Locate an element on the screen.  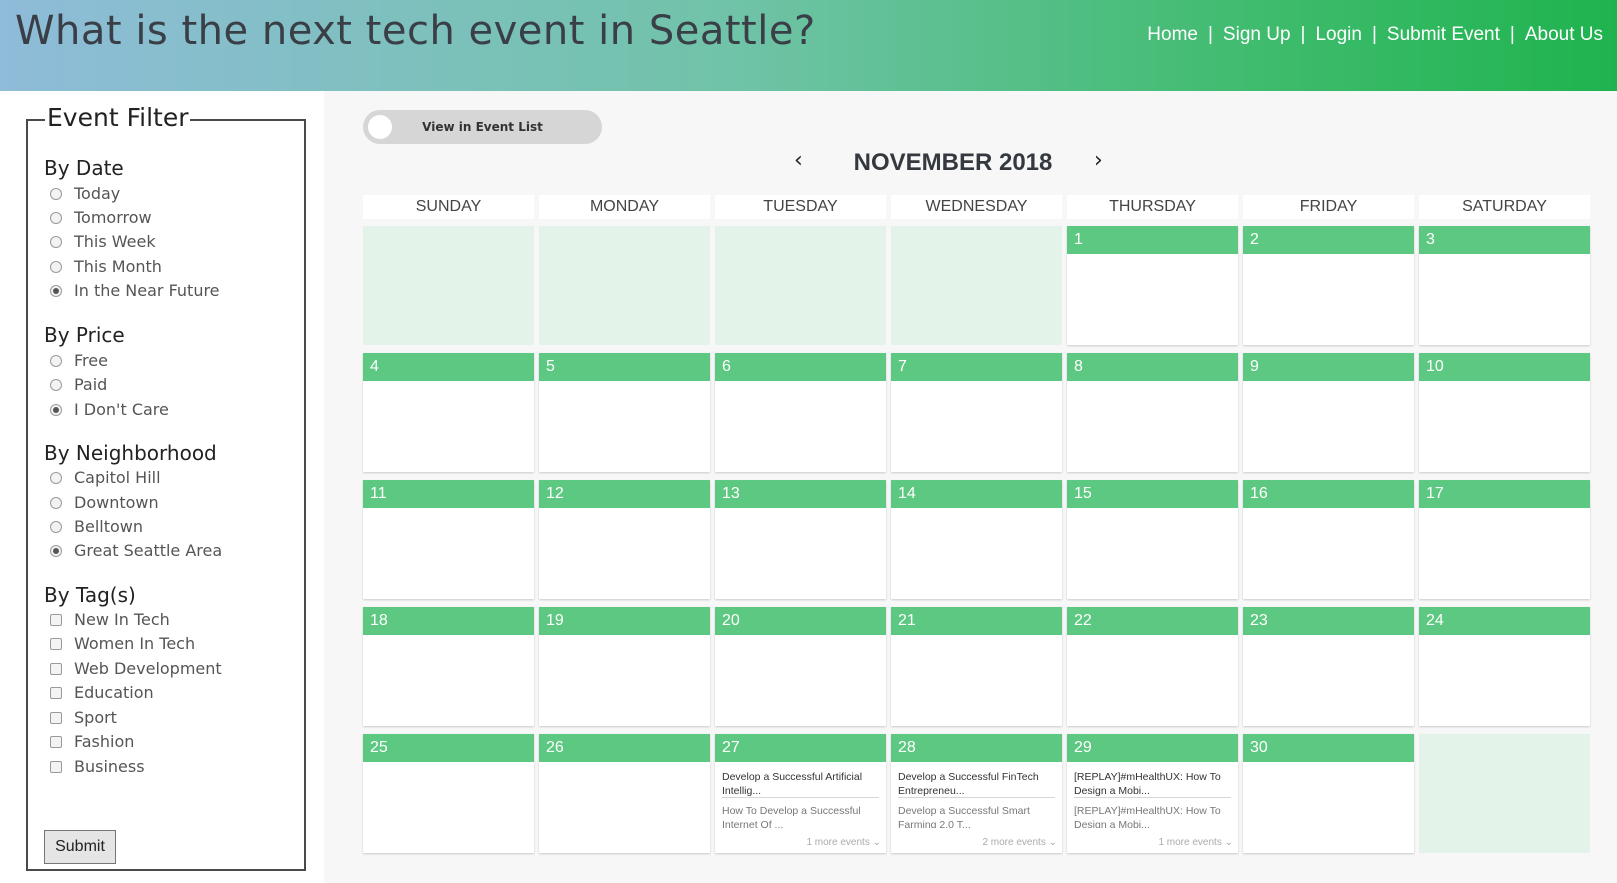
nav-about-link: About Us is located at coordinates (1564, 35).